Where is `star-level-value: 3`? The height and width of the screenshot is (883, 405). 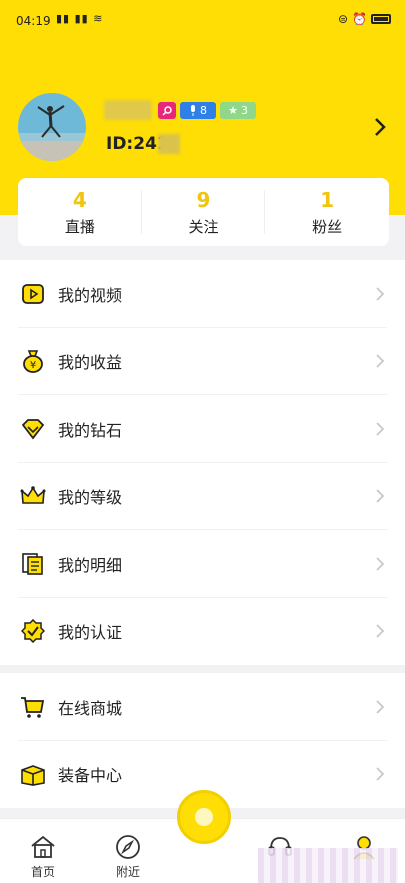
star-level-value: 3 is located at coordinates (244, 110).